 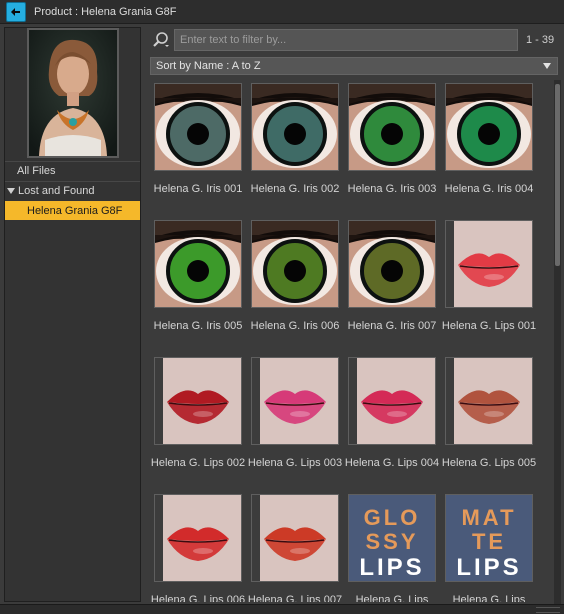 What do you see at coordinates (11, 191) in the screenshot?
I see `expand-triangle-icon` at bounding box center [11, 191].